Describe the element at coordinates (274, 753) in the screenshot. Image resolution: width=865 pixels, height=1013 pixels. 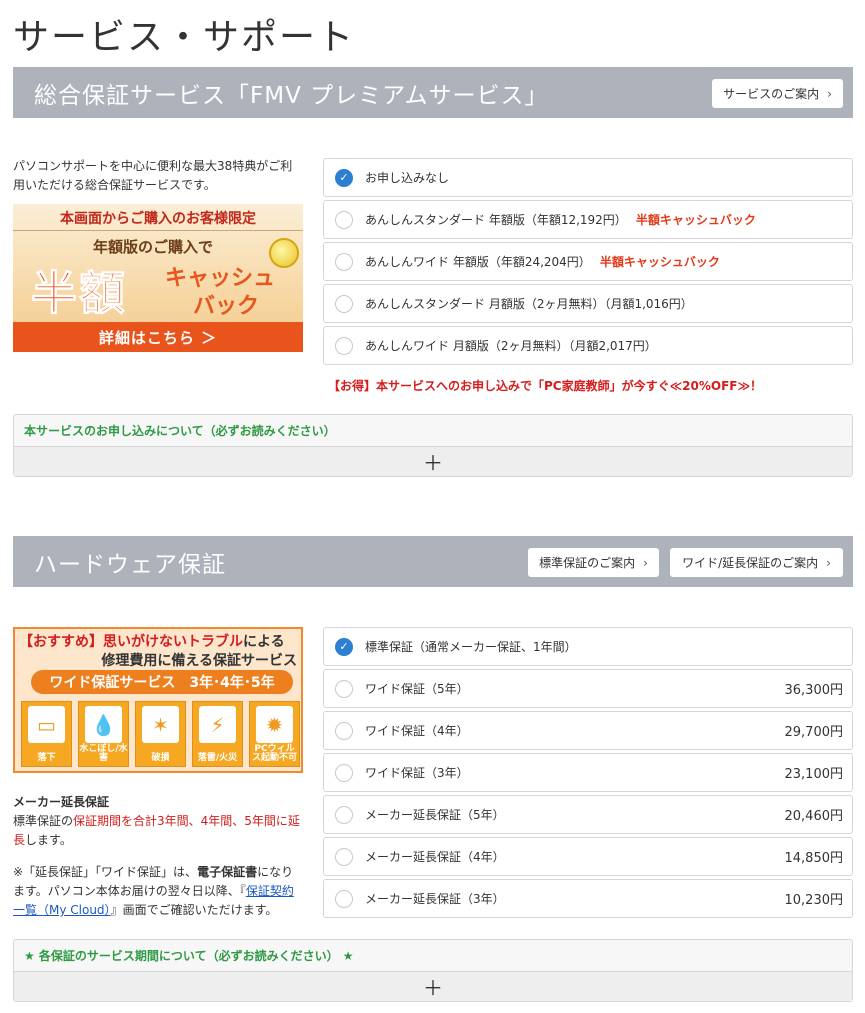
I see `icon-caption: PCウィルス起動不可` at that location.